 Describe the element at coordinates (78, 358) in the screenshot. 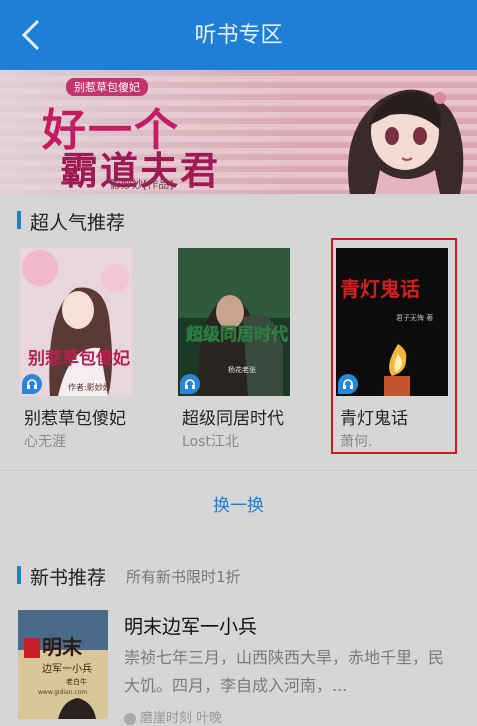

I see `book-cover-1-title: 别惹草包傻妃` at that location.